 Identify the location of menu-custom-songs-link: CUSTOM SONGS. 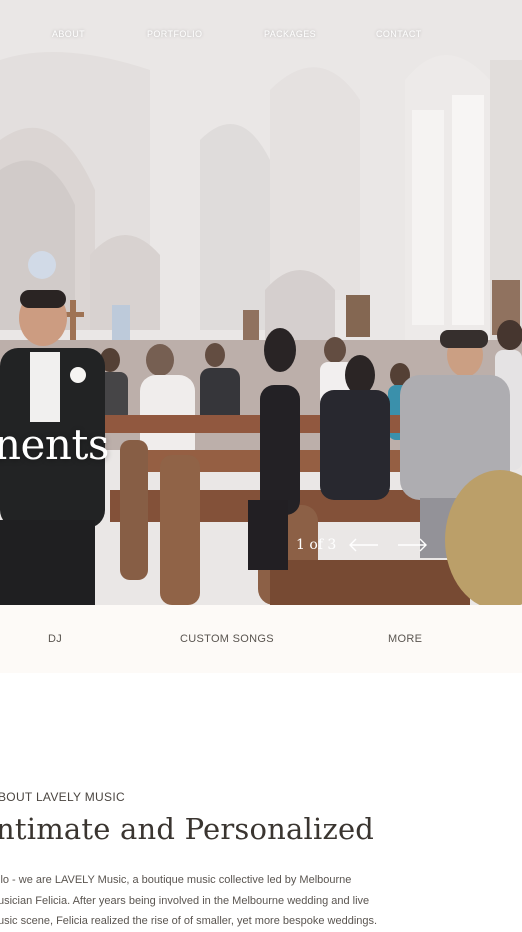
(227, 639).